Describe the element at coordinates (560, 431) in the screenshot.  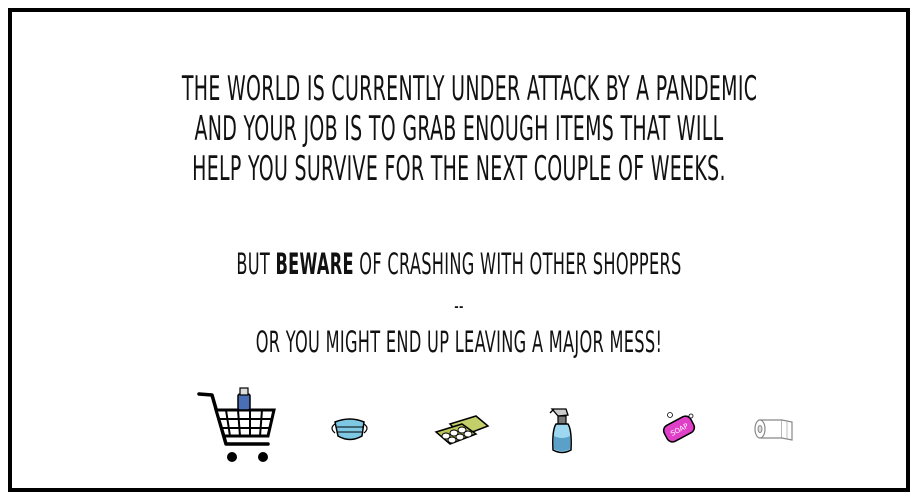
I see `spray-bottle-icon` at that location.